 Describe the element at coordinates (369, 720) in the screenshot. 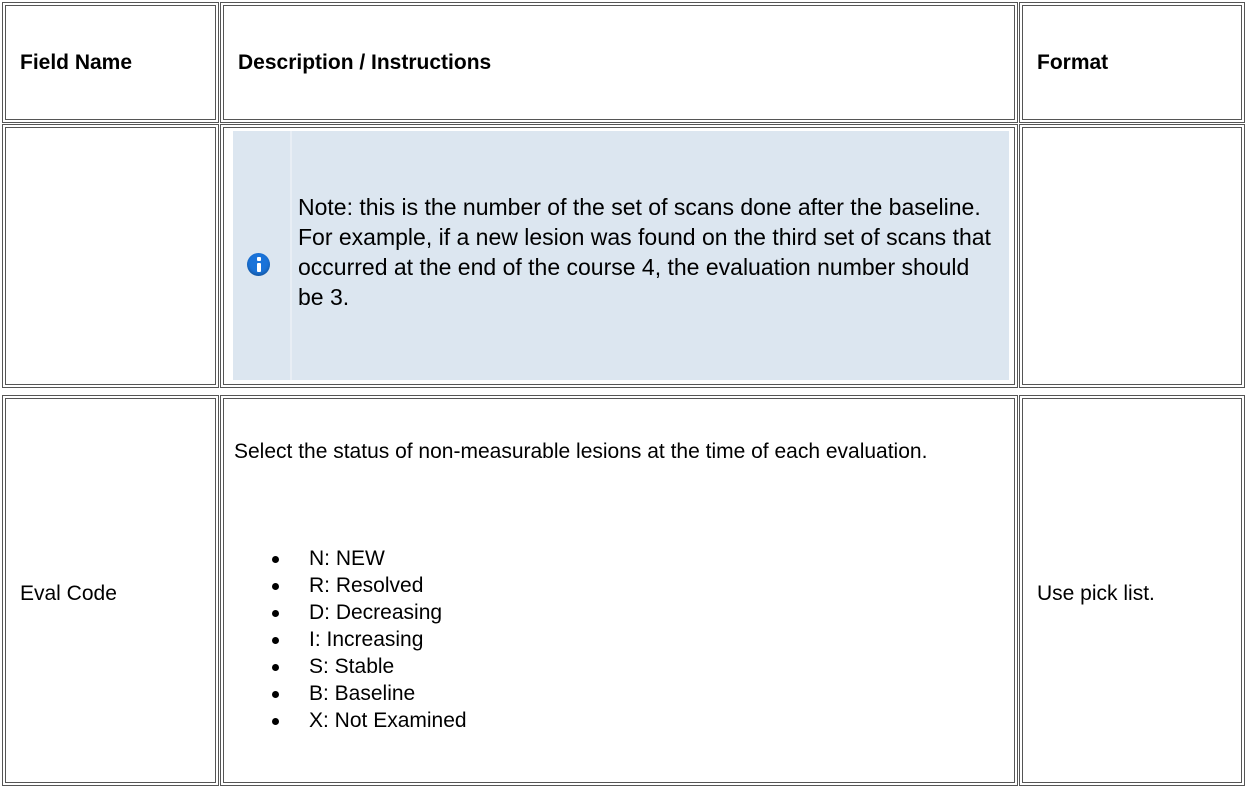

I see `list-item: X: Not Examined` at that location.